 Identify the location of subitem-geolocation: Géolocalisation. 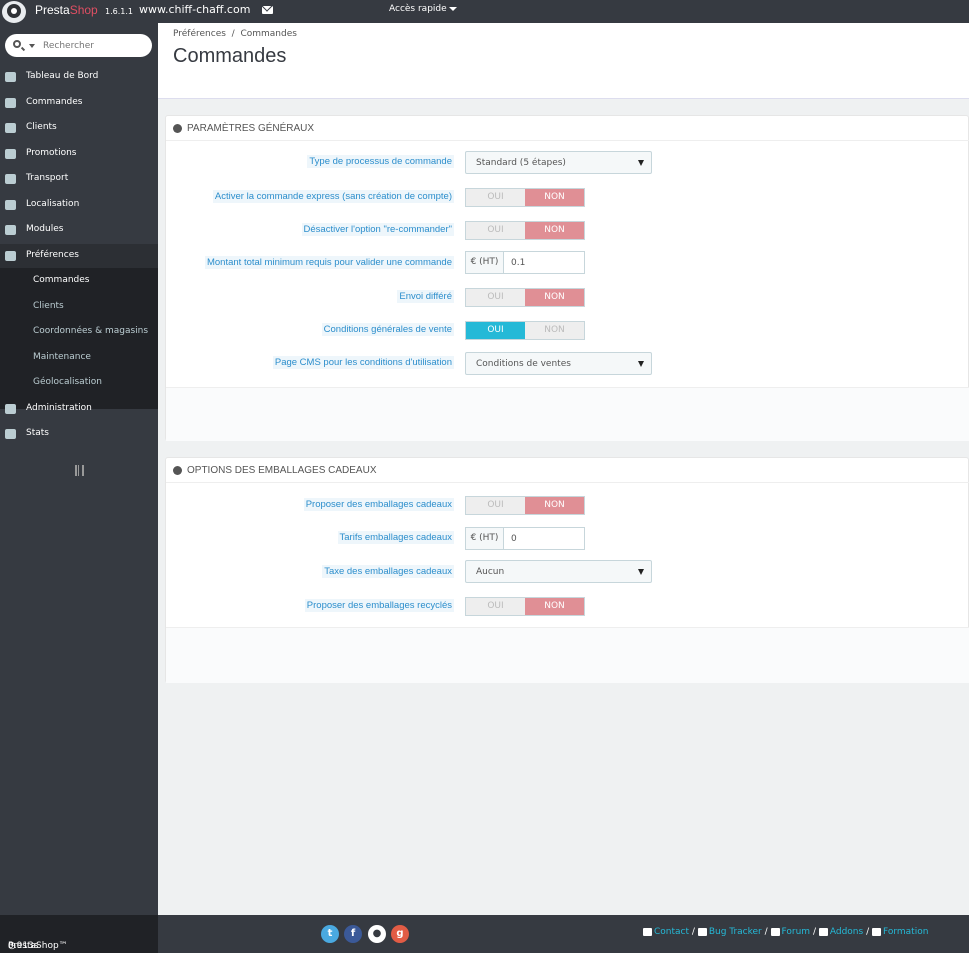
(67, 382).